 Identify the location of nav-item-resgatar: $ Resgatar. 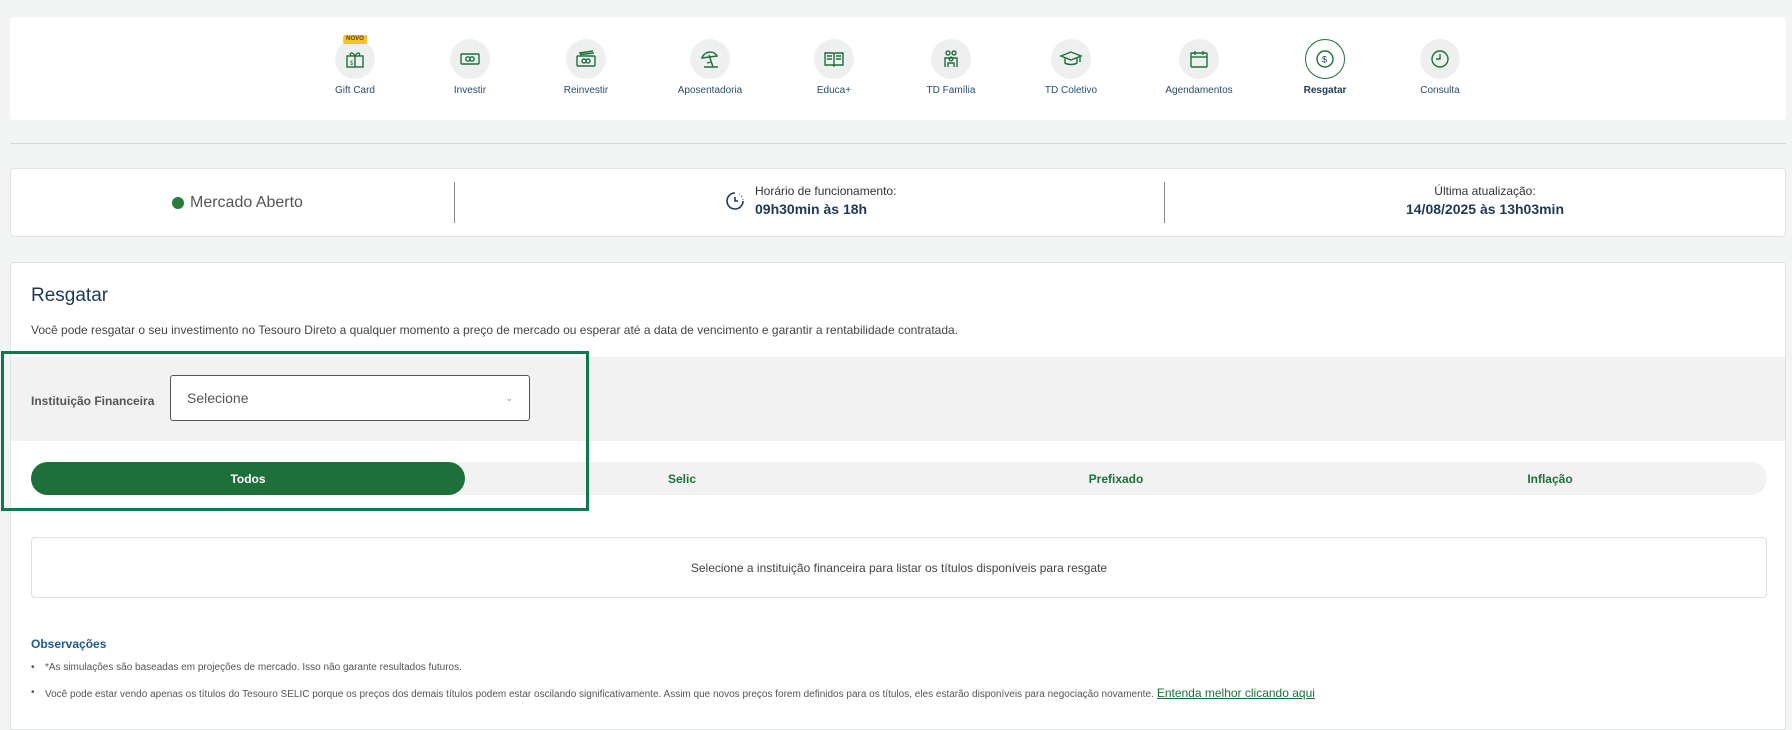
(1325, 67).